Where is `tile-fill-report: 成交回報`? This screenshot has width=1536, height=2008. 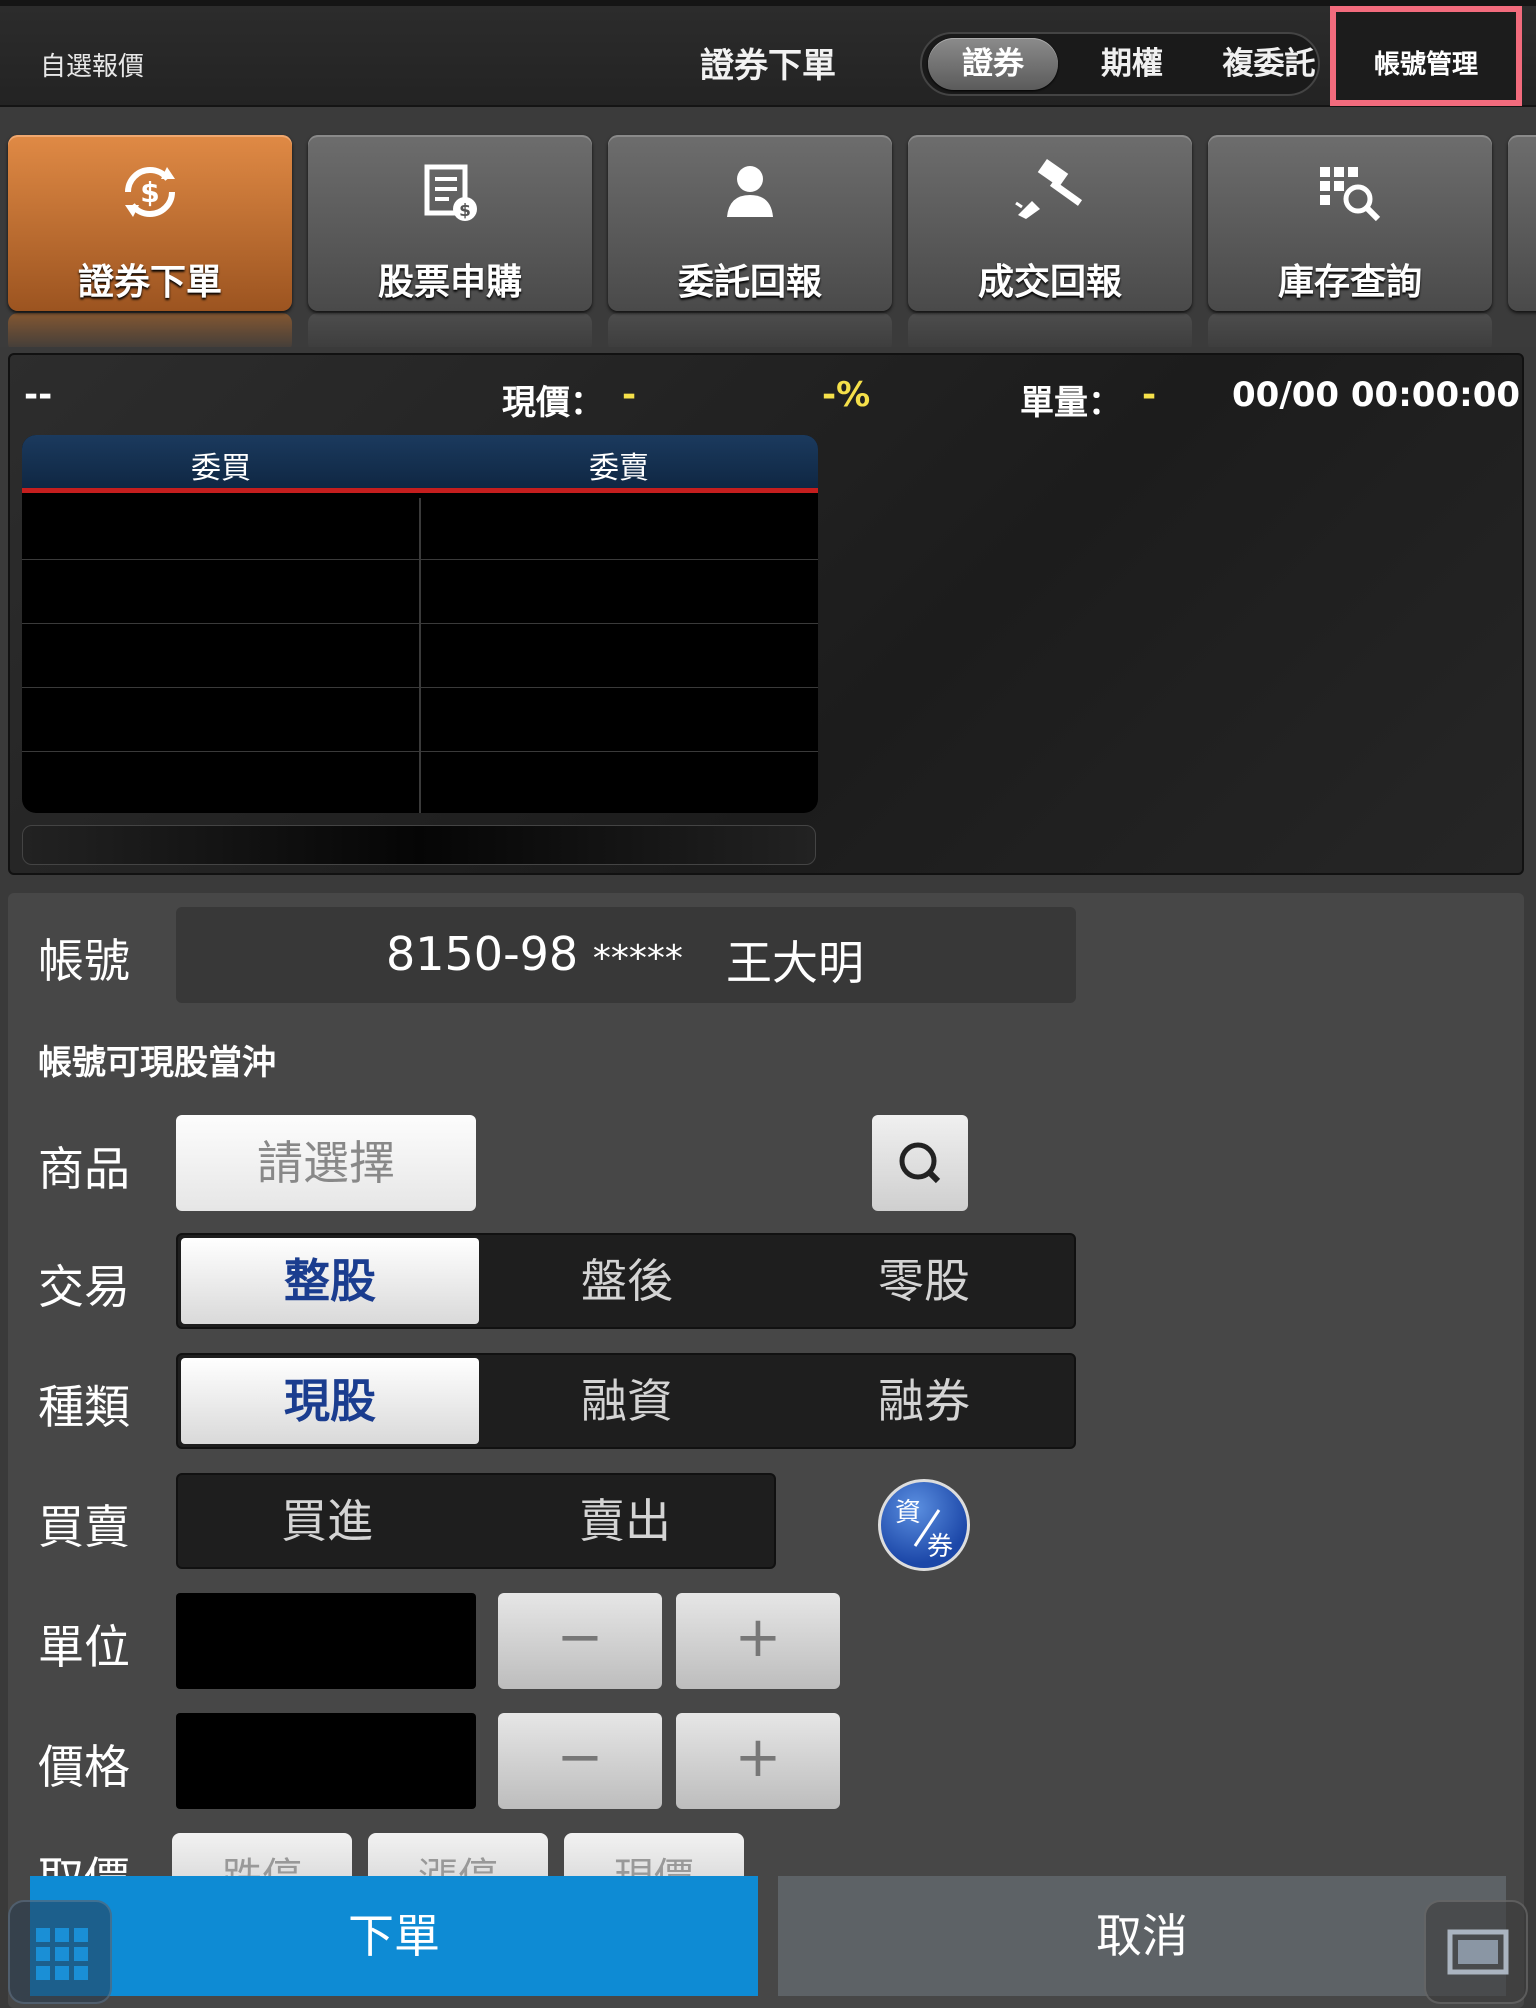 tile-fill-report: 成交回報 is located at coordinates (1050, 223).